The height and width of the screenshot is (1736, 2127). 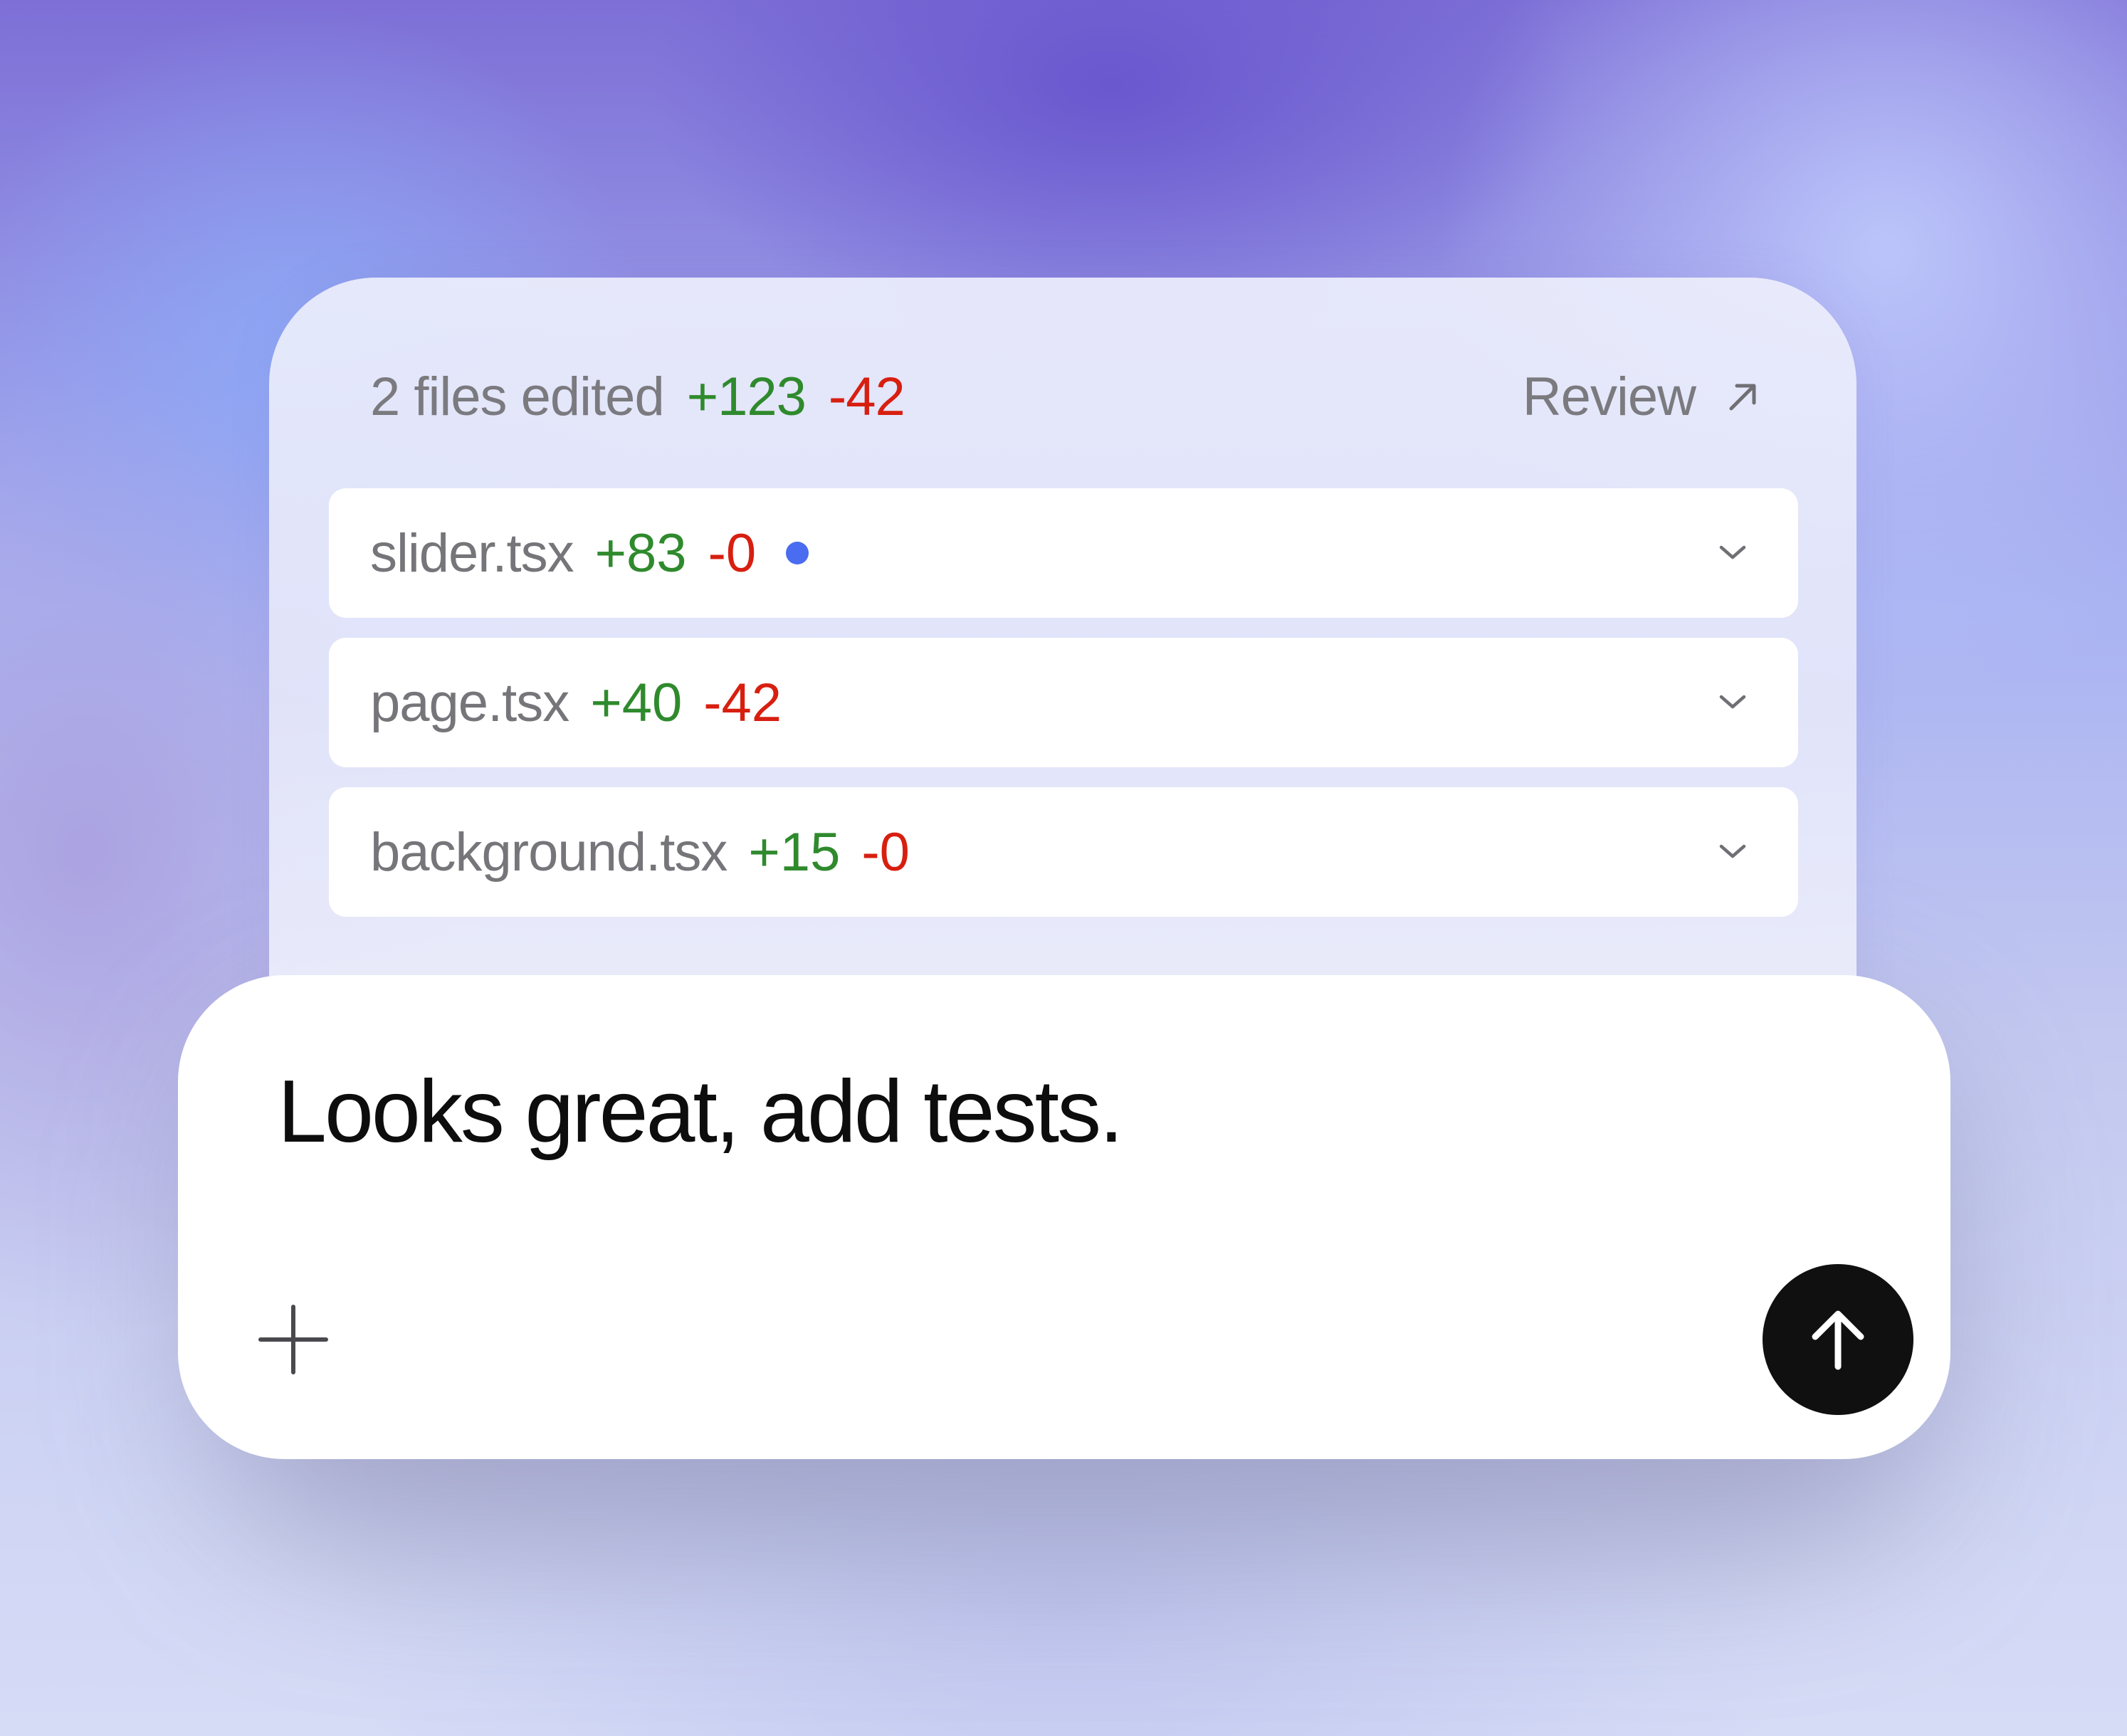 I want to click on file-additions: +40, so click(x=636, y=702).